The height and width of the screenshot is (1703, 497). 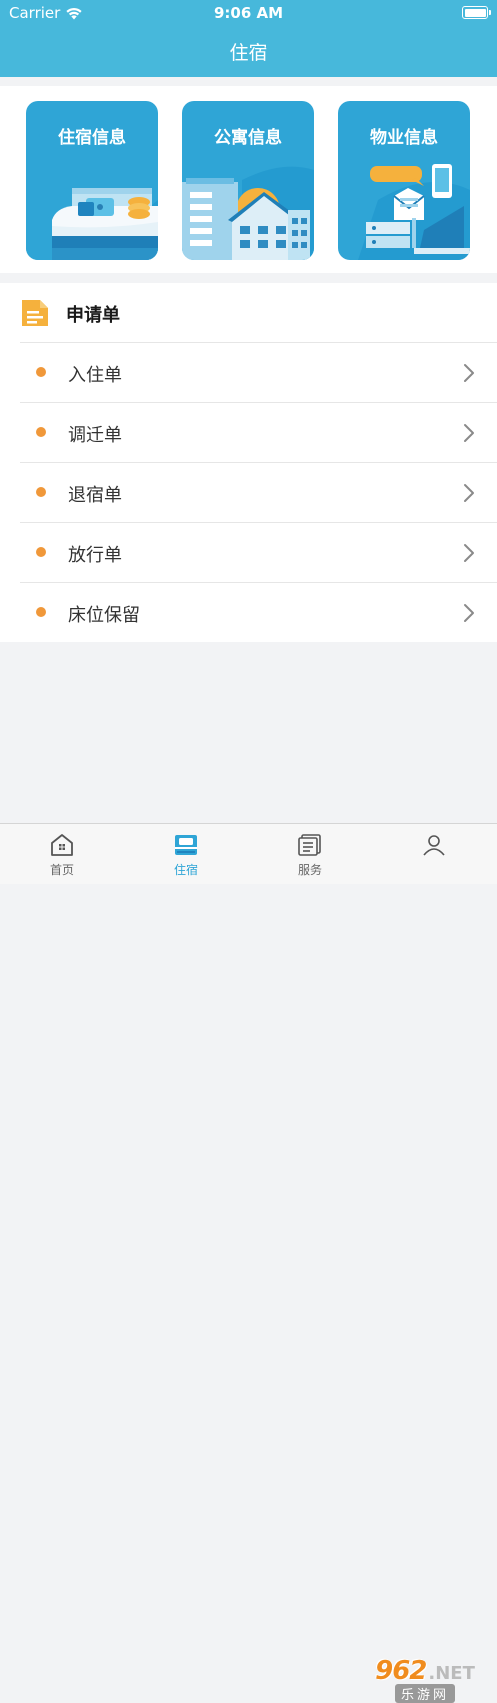 I want to click on watermark-number: 962, so click(x=401, y=1670).